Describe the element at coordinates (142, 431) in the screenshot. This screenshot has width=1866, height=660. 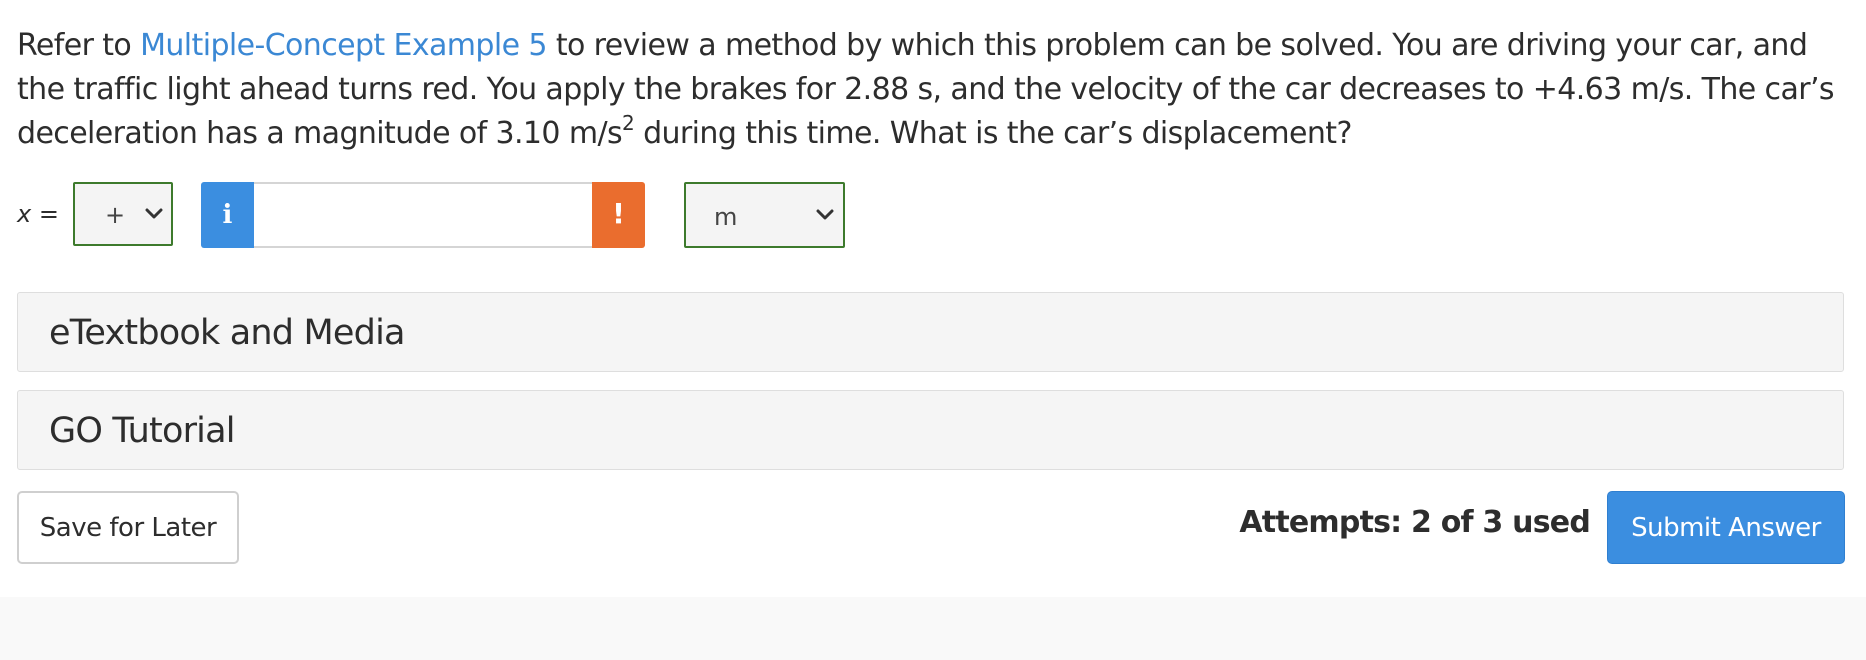
I see `go-tutorial-panel-title: GO Tutorial` at that location.